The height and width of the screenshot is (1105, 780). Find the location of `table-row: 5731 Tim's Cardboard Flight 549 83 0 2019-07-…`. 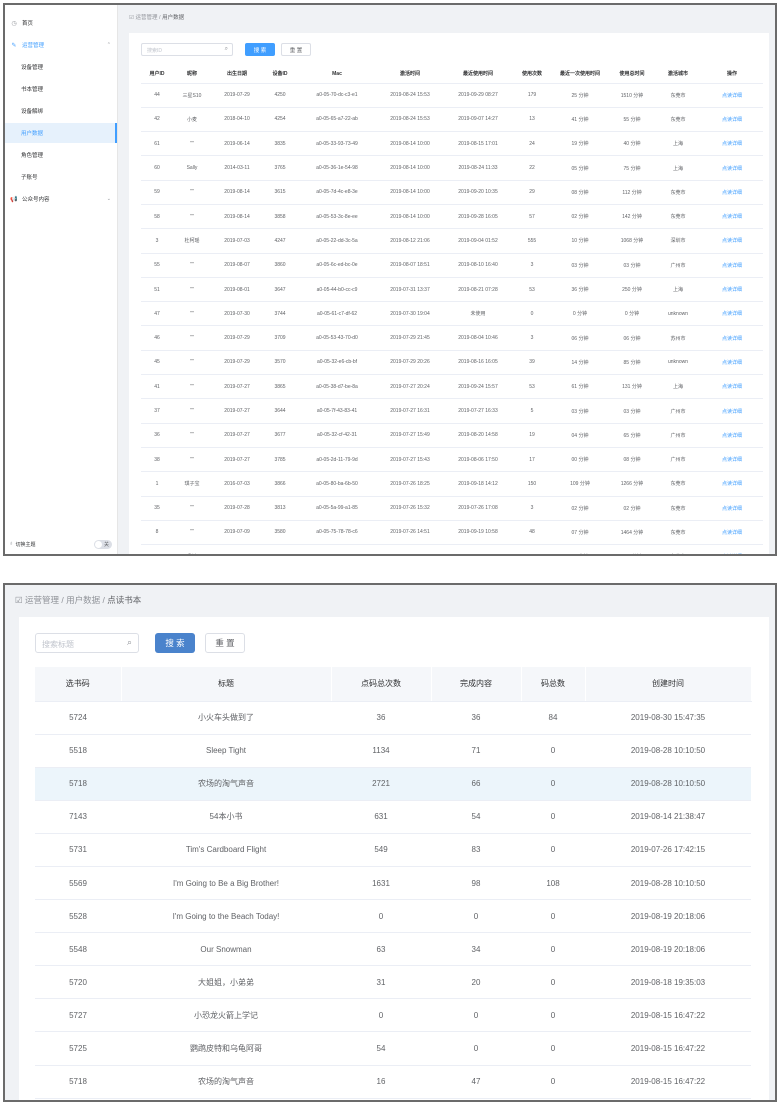

table-row: 5731 Tim's Cardboard Flight 549 83 0 2019-07-… is located at coordinates (393, 850).